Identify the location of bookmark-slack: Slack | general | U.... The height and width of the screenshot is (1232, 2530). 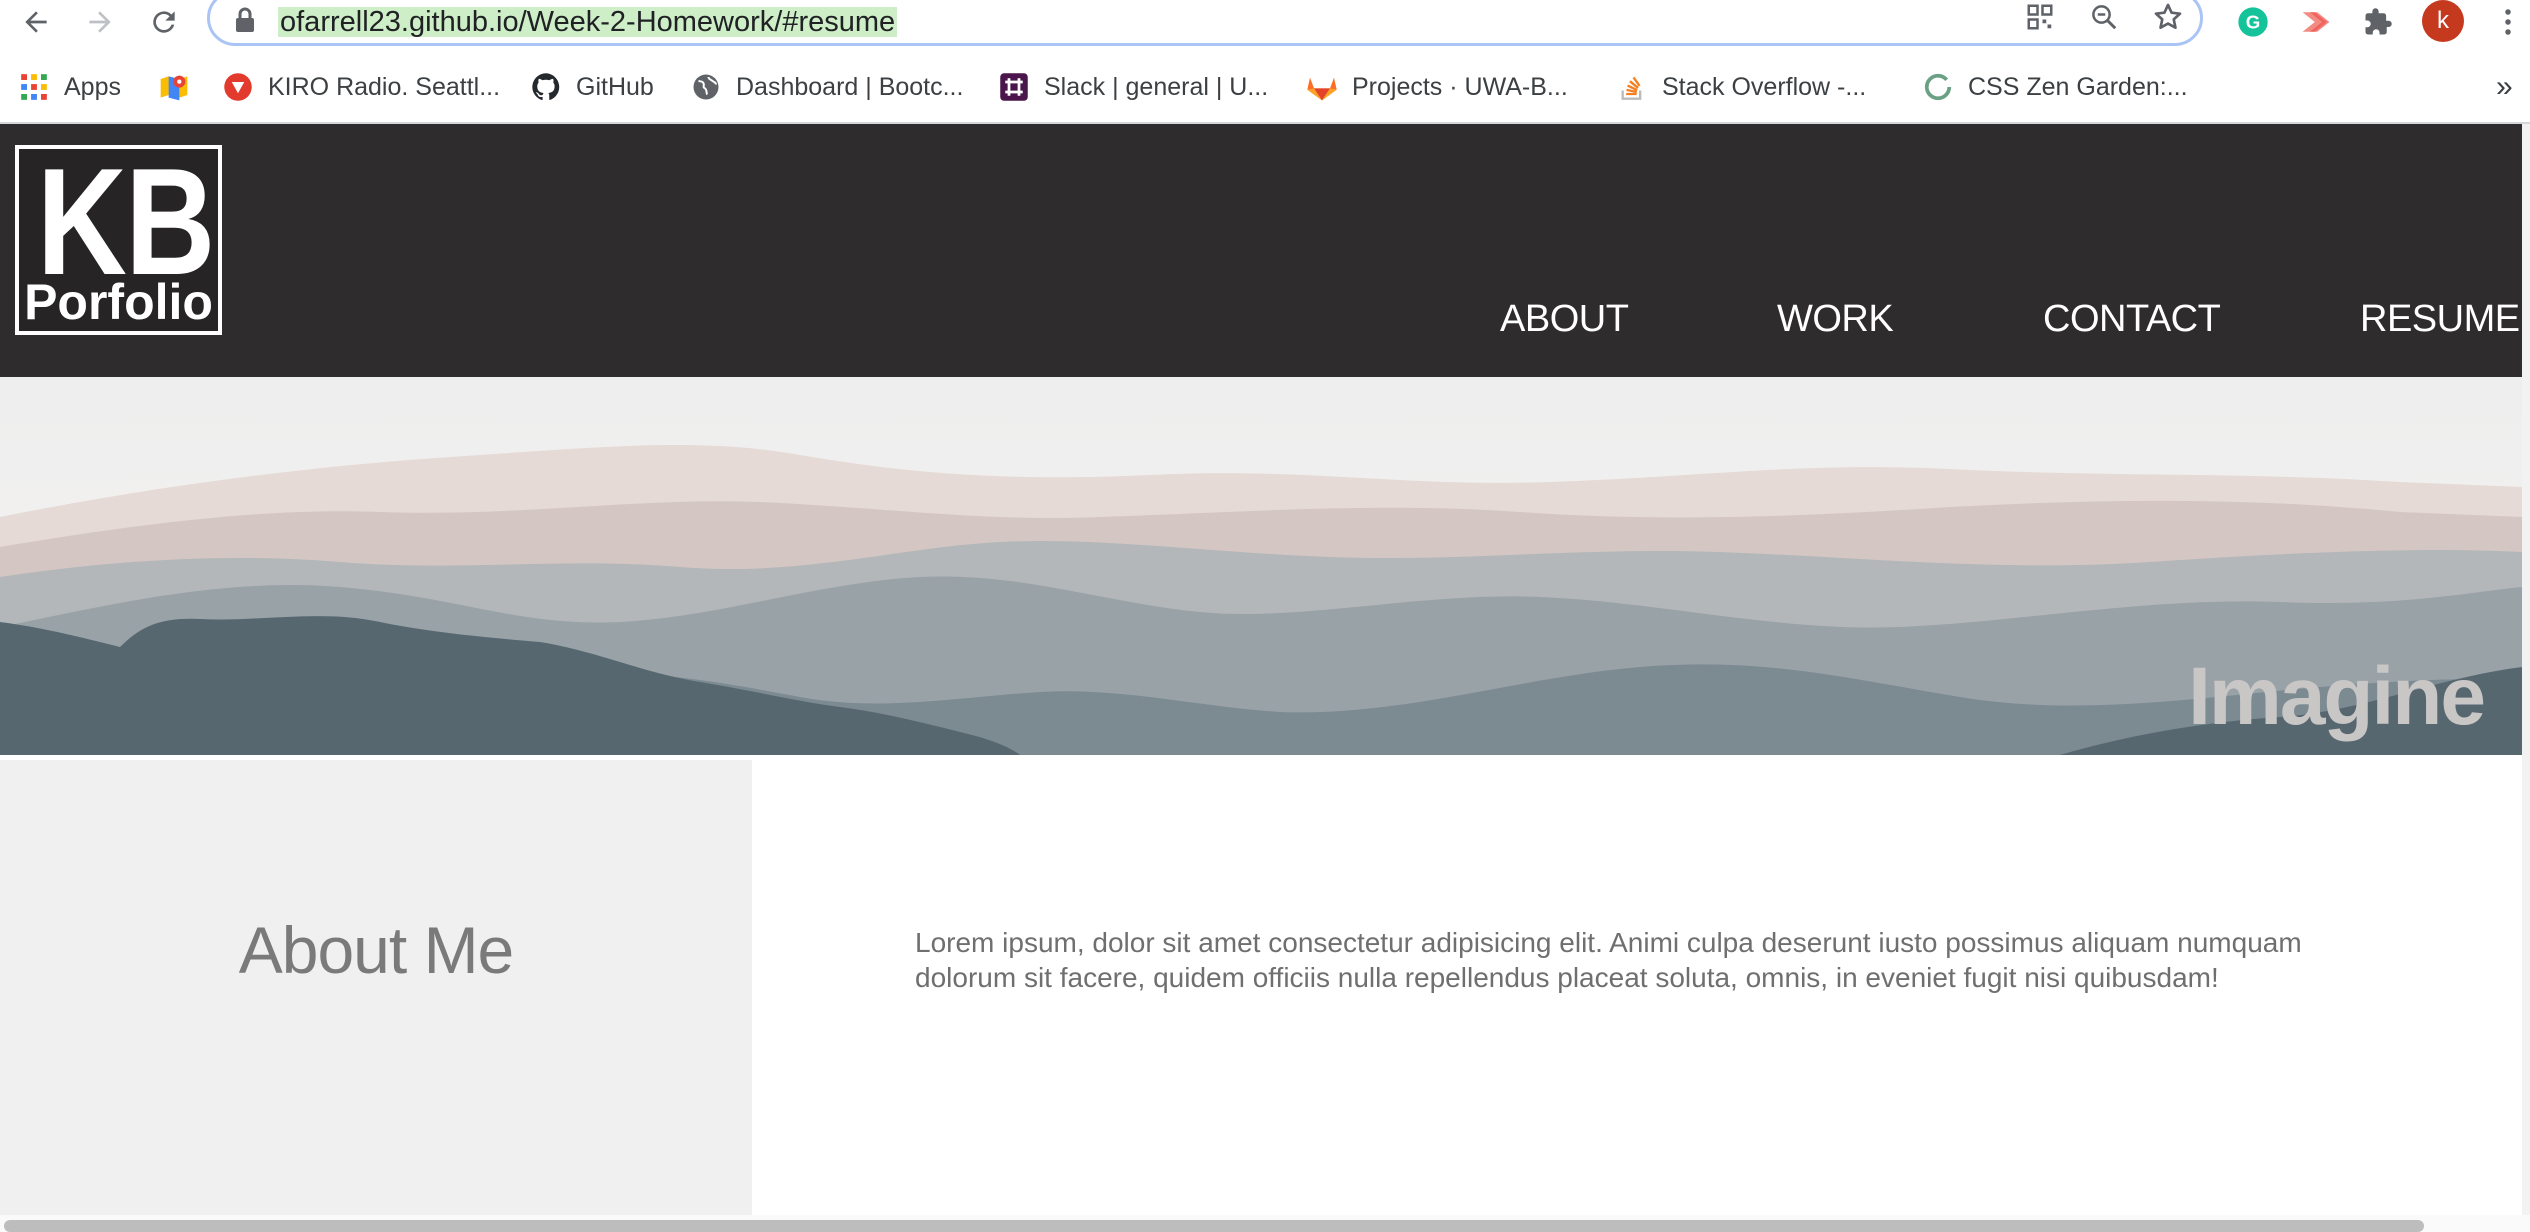
(1133, 87).